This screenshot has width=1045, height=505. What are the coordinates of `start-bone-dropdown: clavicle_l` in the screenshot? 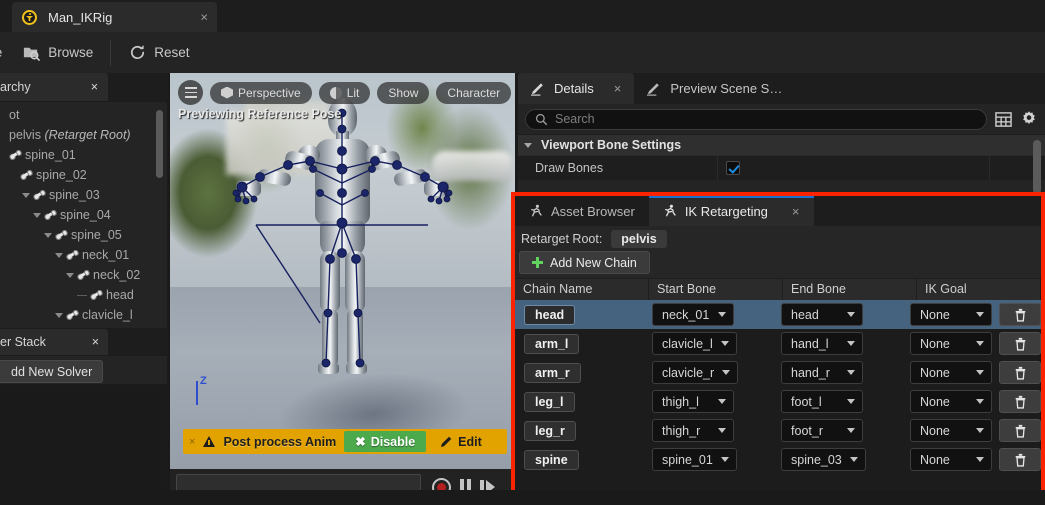 It's located at (694, 343).